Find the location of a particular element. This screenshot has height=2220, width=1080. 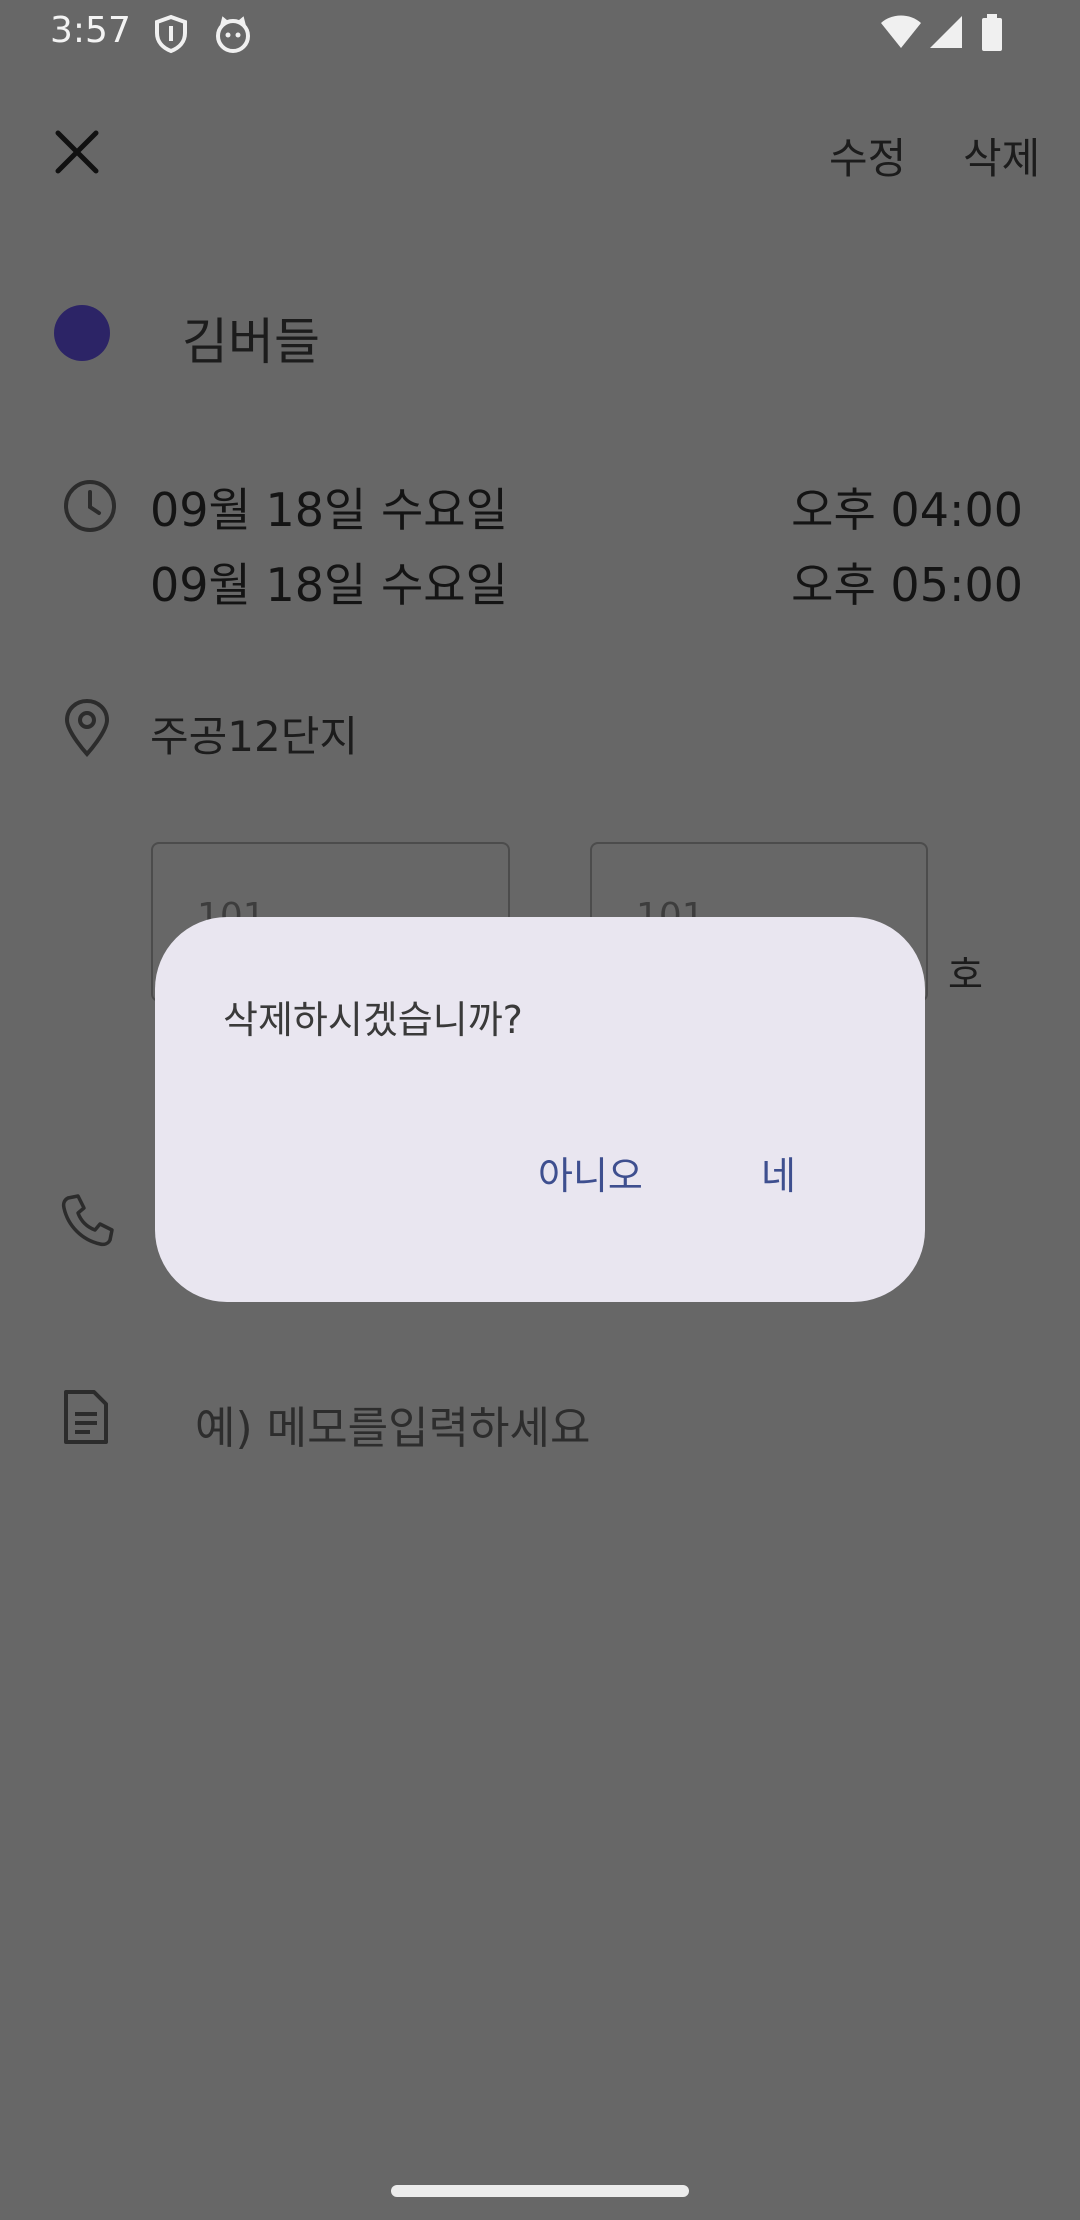

wifi-icon is located at coordinates (901, 34).